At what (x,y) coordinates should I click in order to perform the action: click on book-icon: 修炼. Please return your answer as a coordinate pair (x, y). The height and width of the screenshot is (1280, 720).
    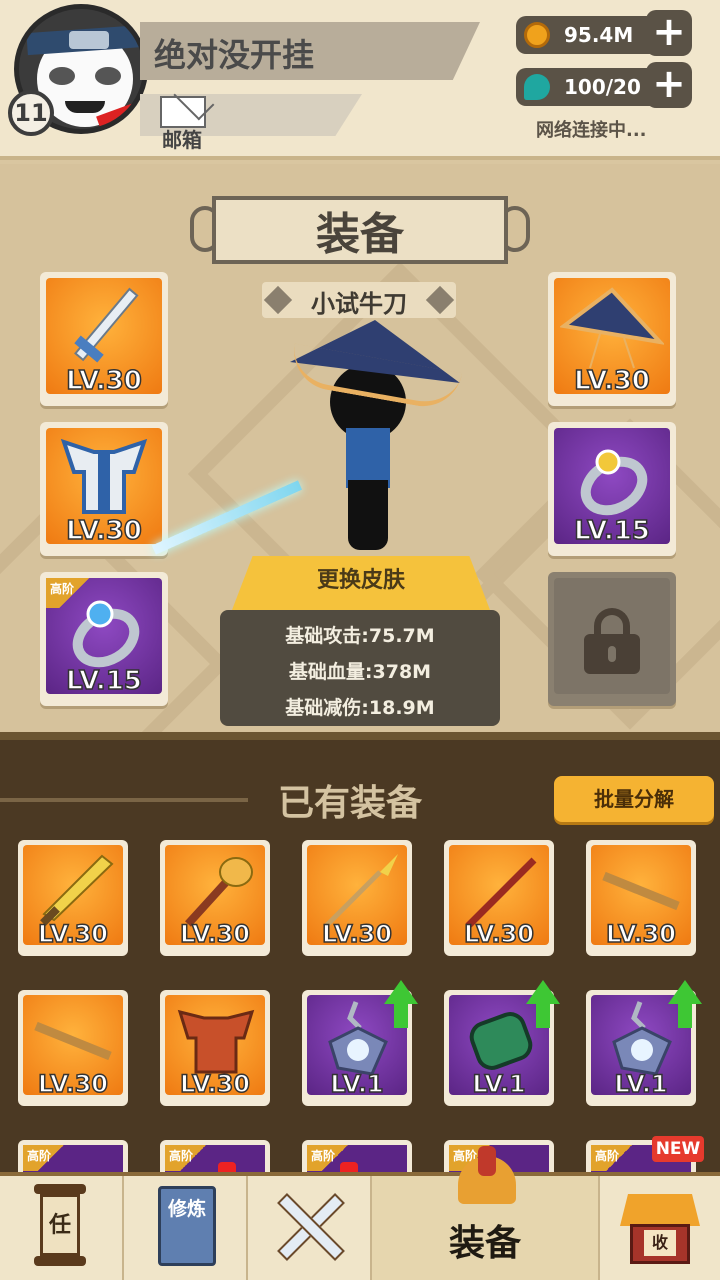
    Looking at the image, I should click on (187, 1226).